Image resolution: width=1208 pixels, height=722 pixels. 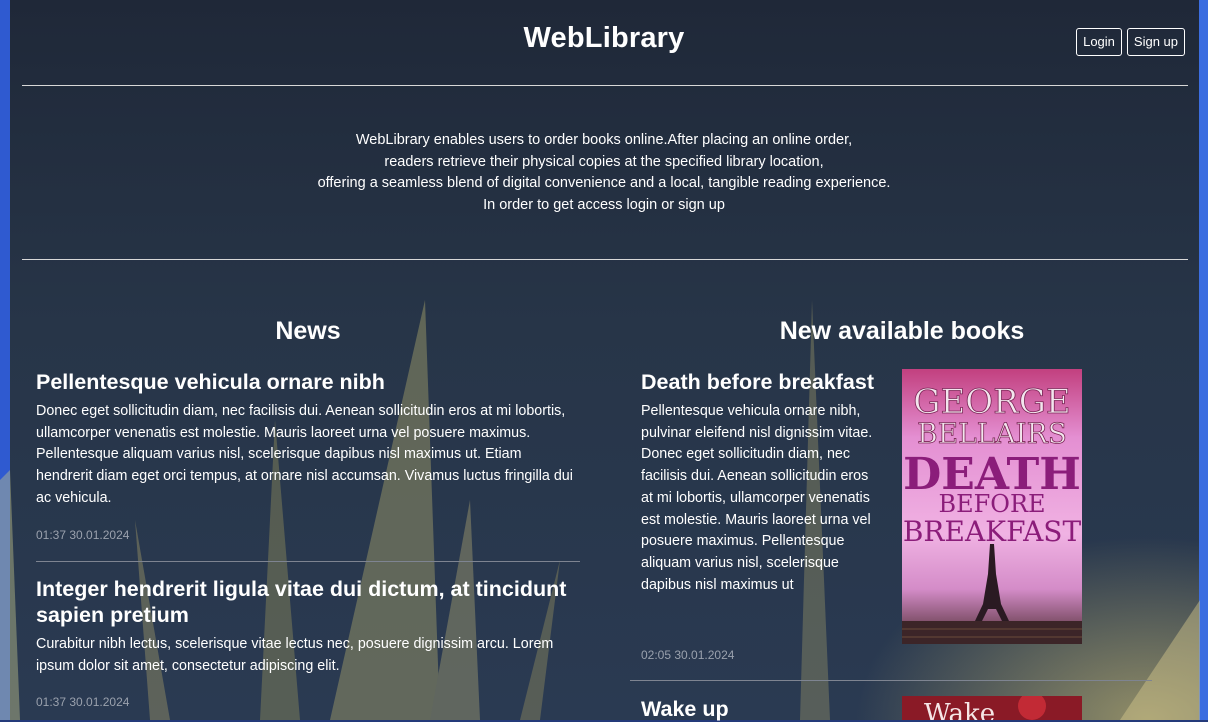 What do you see at coordinates (604, 38) in the screenshot?
I see `site-title: WebLibrary` at bounding box center [604, 38].